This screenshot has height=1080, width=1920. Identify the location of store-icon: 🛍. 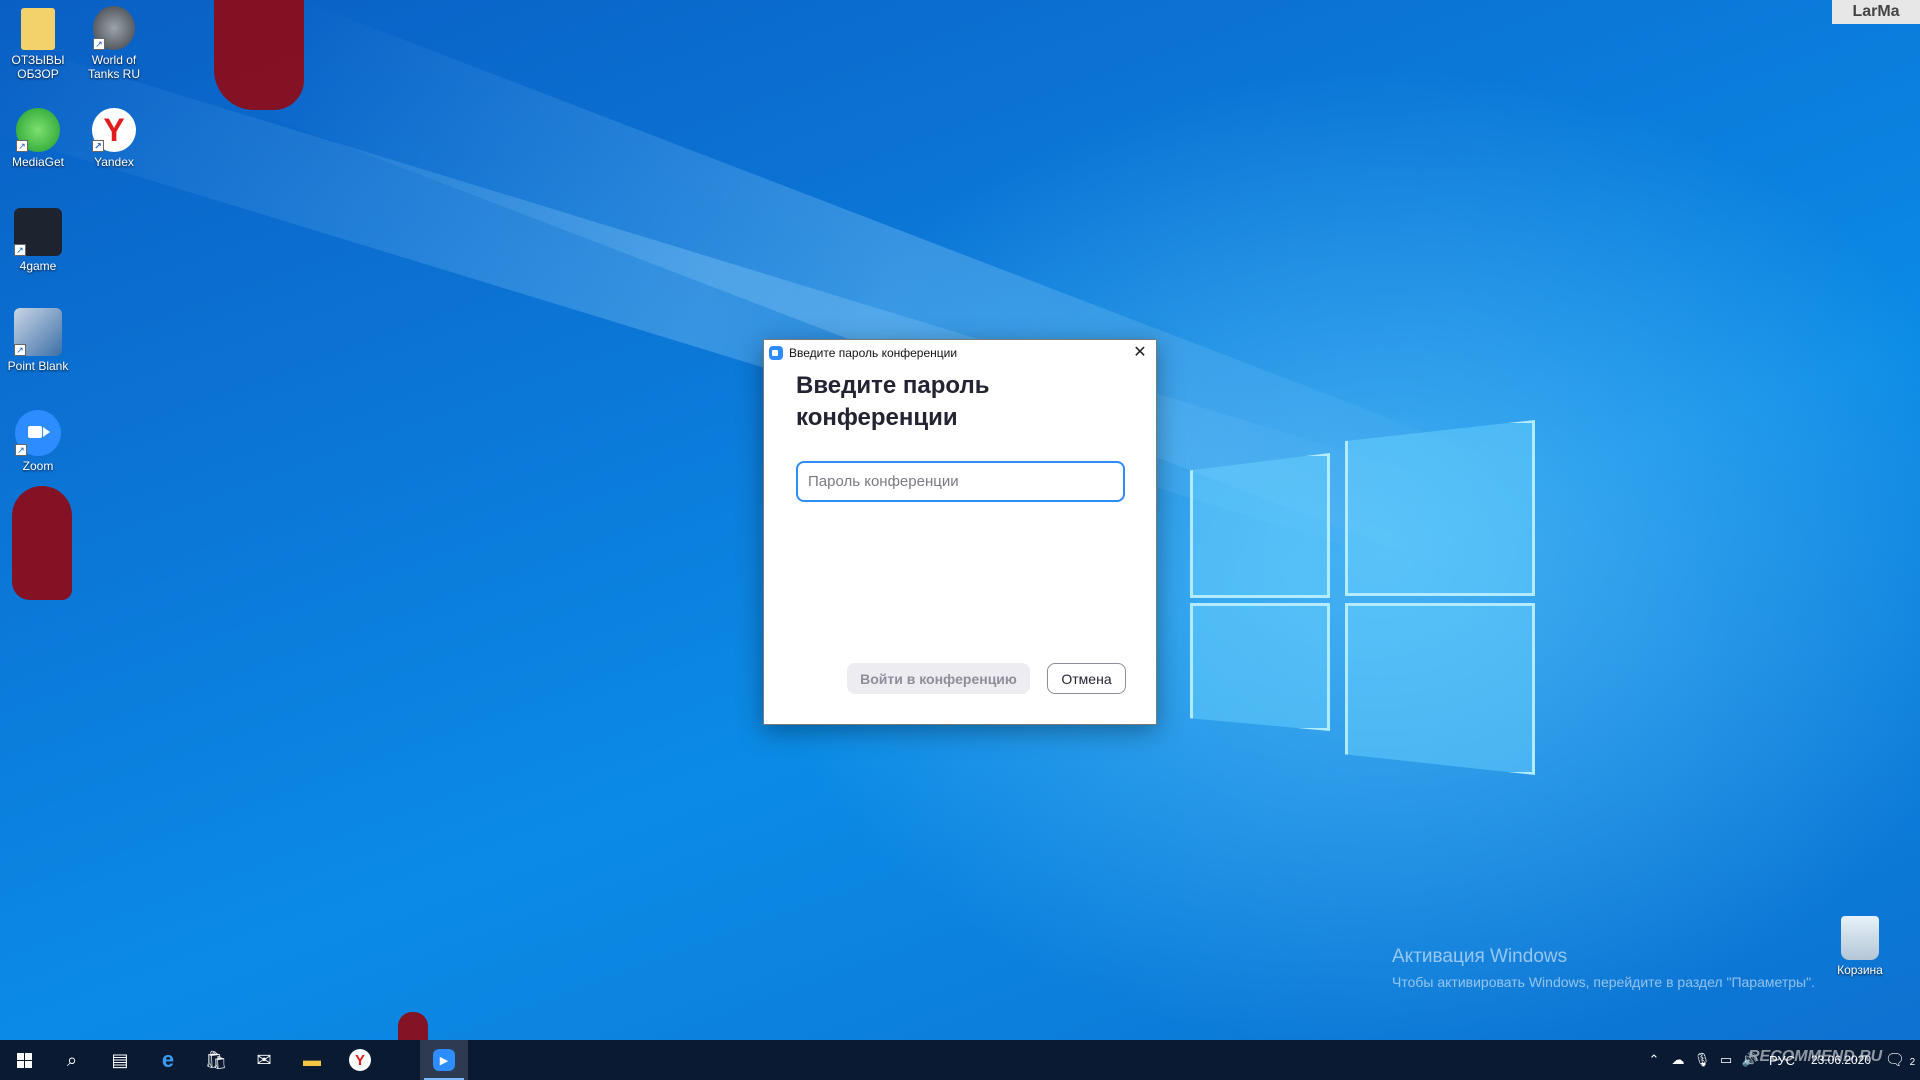
(216, 1059).